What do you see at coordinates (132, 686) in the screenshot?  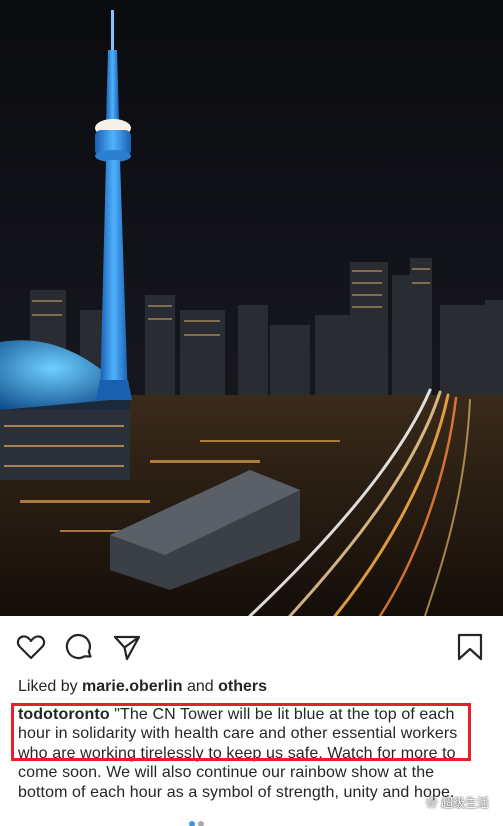 I see `liked-by-user-link: marie.oberlin` at bounding box center [132, 686].